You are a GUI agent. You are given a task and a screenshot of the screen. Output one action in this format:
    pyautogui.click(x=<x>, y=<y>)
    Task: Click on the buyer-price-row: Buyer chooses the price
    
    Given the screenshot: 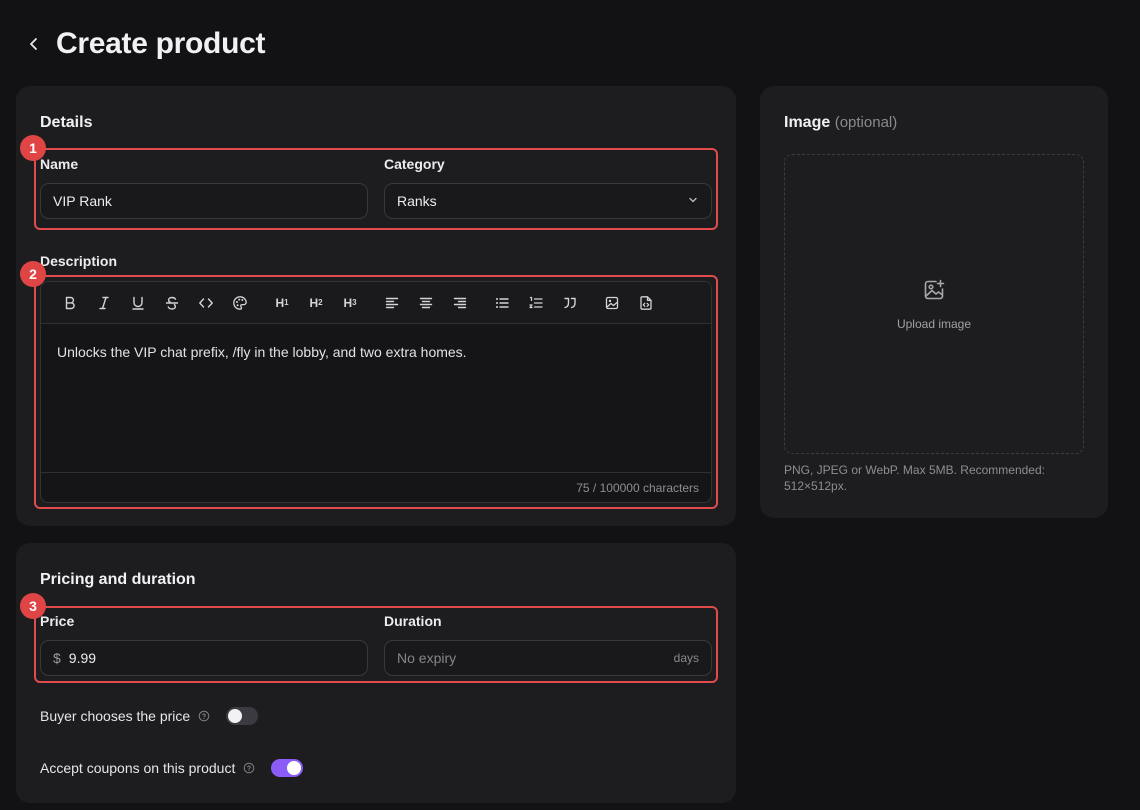 What is the action you would take?
    pyautogui.click(x=149, y=716)
    